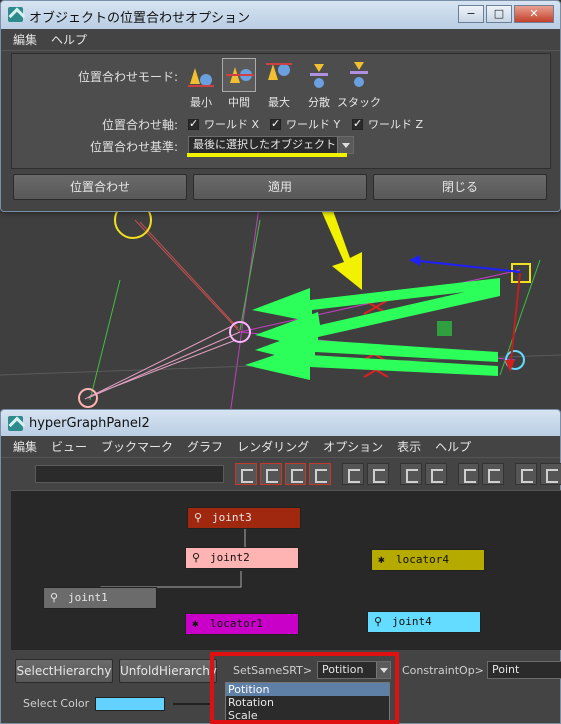 Image resolution: width=561 pixels, height=724 pixels. I want to click on align-mid-icon, so click(240, 75).